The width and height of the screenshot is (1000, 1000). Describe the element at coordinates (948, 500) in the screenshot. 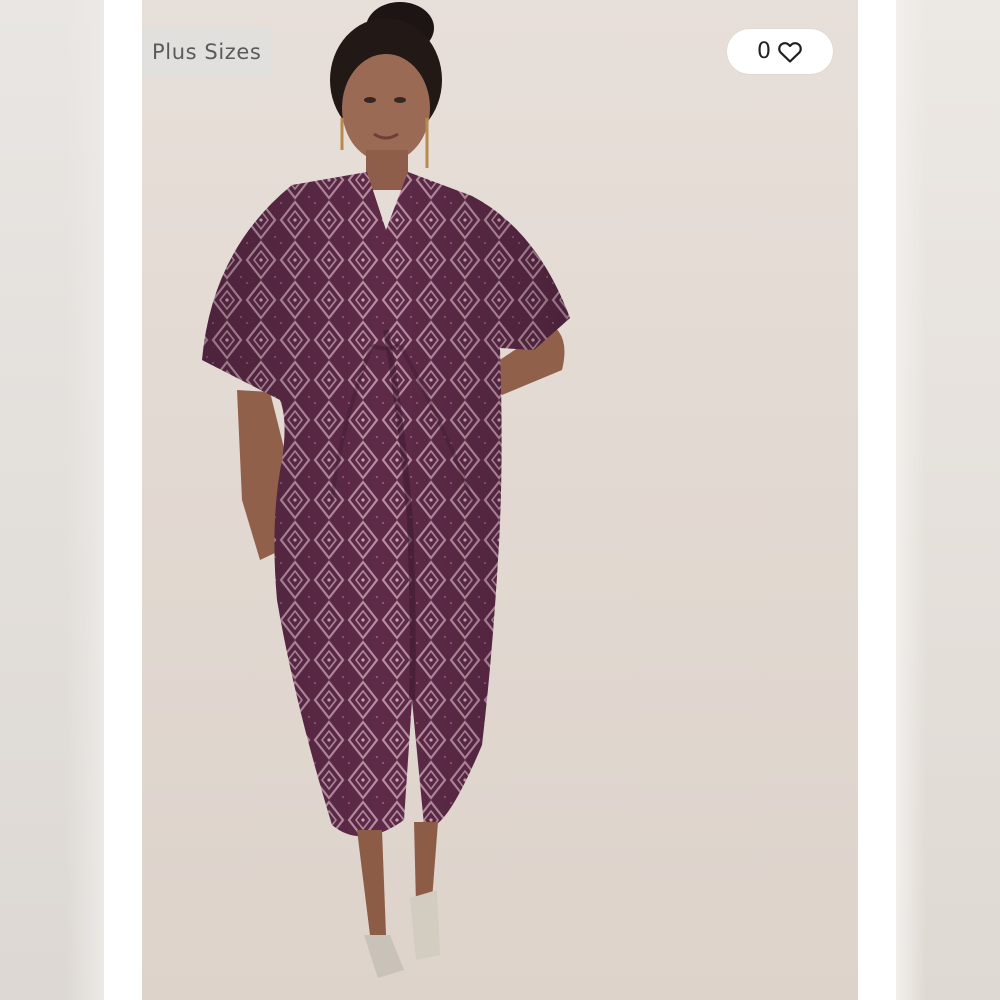

I see `blurred-backdrop-right` at that location.